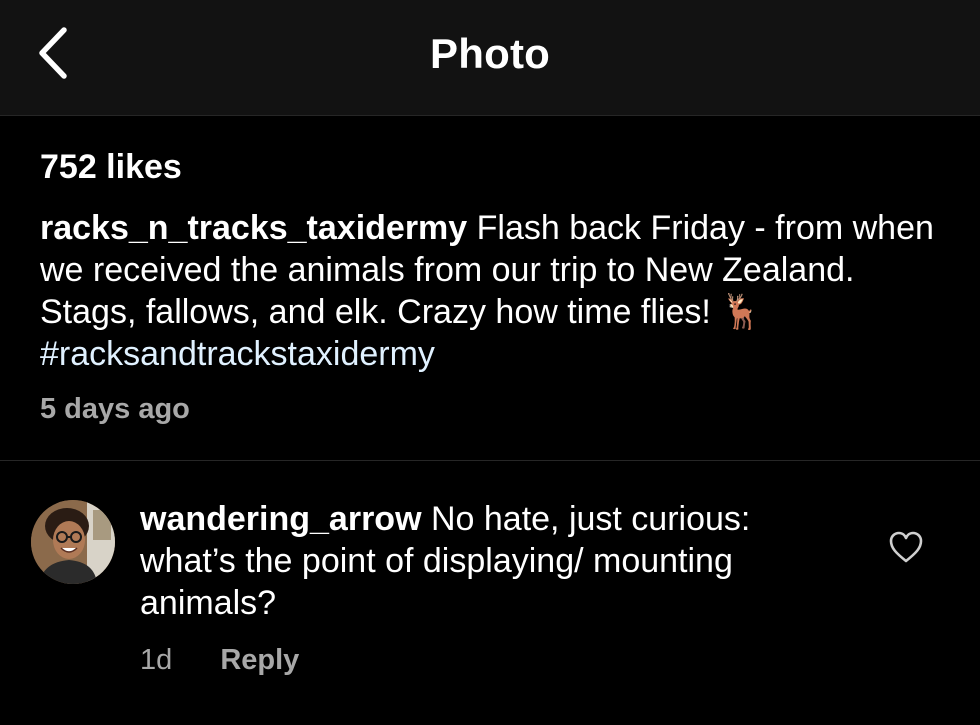 The image size is (980, 725). I want to click on divider, so click(490, 460).